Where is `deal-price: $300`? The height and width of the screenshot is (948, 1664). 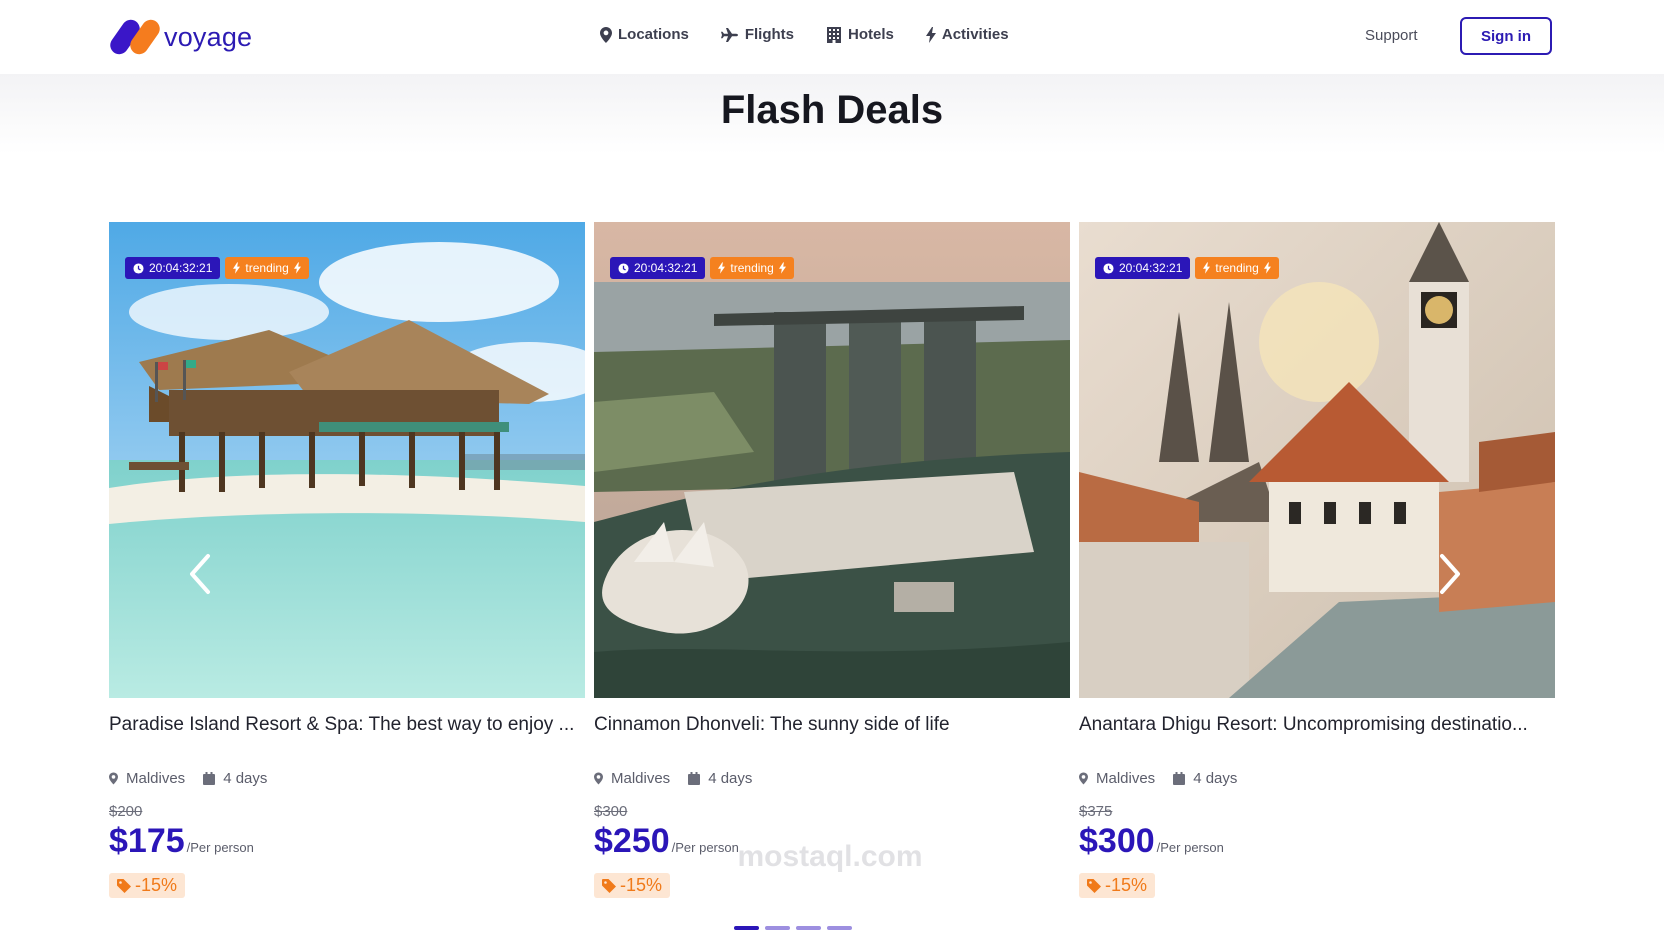 deal-price: $300 is located at coordinates (1117, 841).